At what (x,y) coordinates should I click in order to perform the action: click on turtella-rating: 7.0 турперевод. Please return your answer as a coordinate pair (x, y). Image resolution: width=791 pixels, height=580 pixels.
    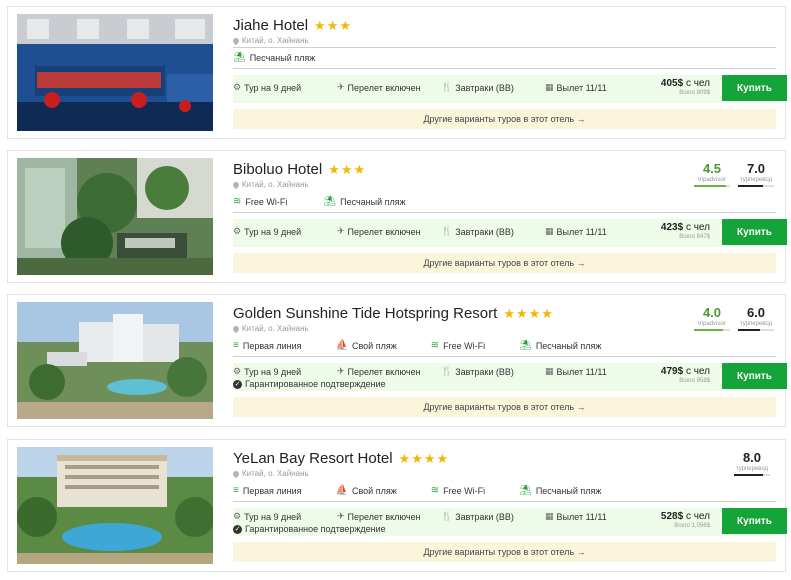
    Looking at the image, I should click on (756, 174).